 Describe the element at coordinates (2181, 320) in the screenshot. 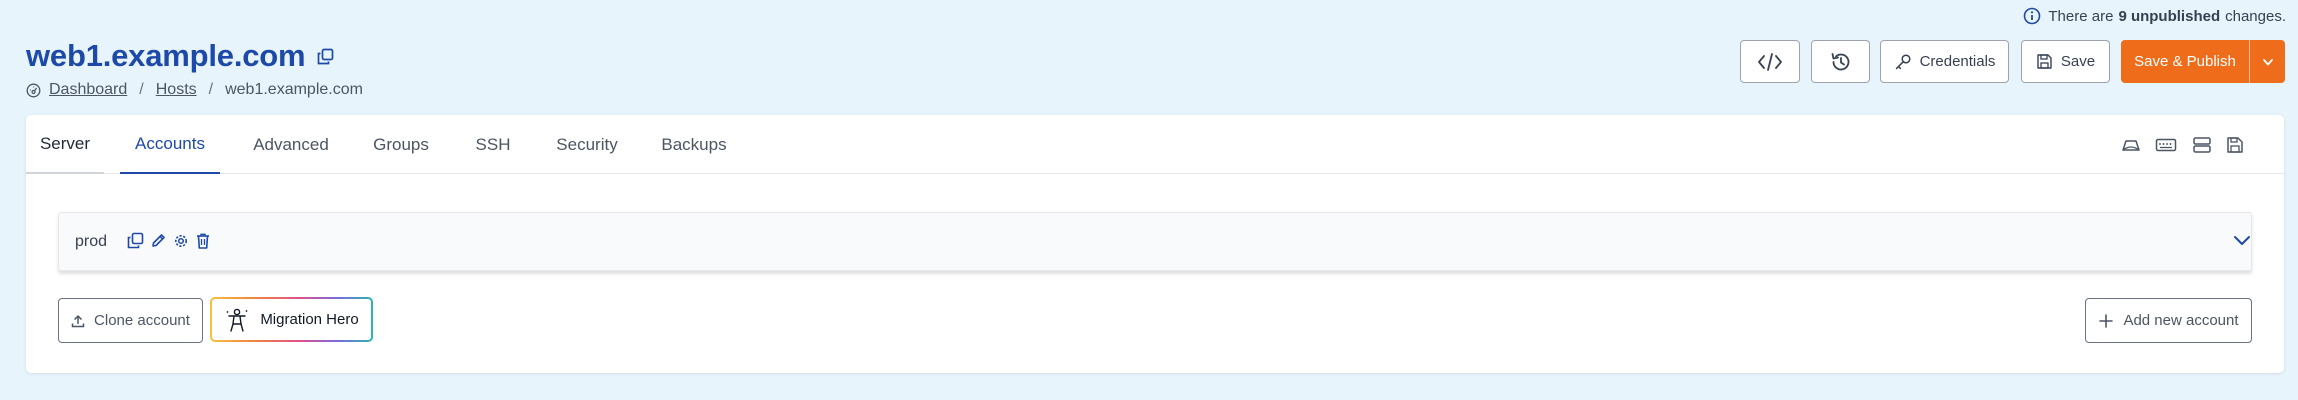

I see `add-label: Add new account` at that location.